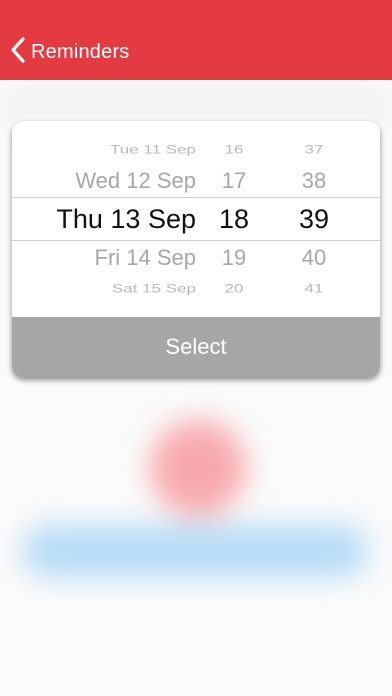  I want to click on picker-row: Wed 12 Sep 17 38, so click(196, 181).